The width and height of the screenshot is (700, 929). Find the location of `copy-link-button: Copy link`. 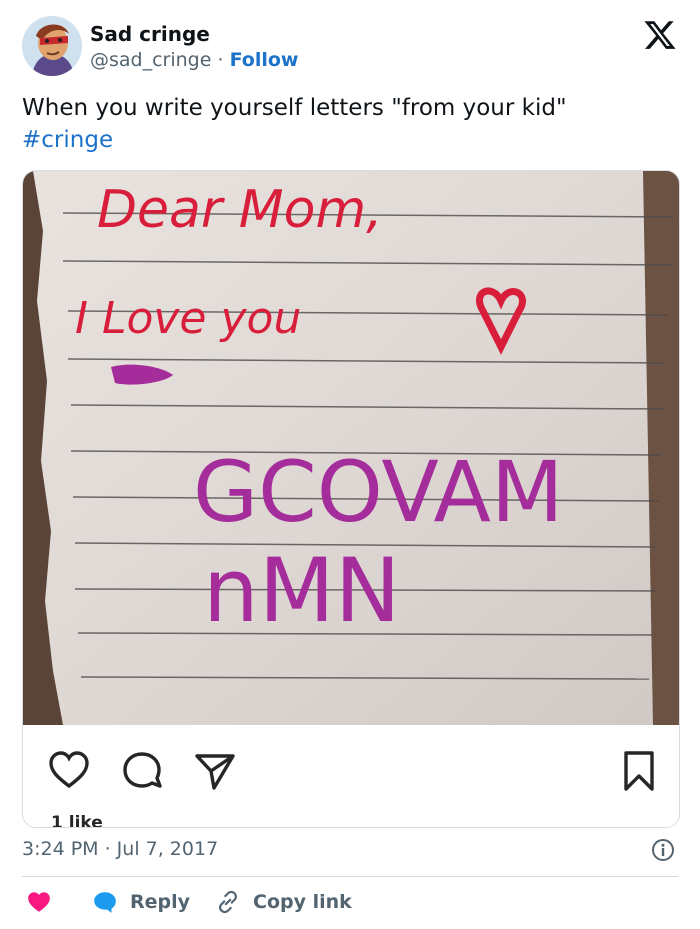

copy-link-button: Copy link is located at coordinates (283, 902).